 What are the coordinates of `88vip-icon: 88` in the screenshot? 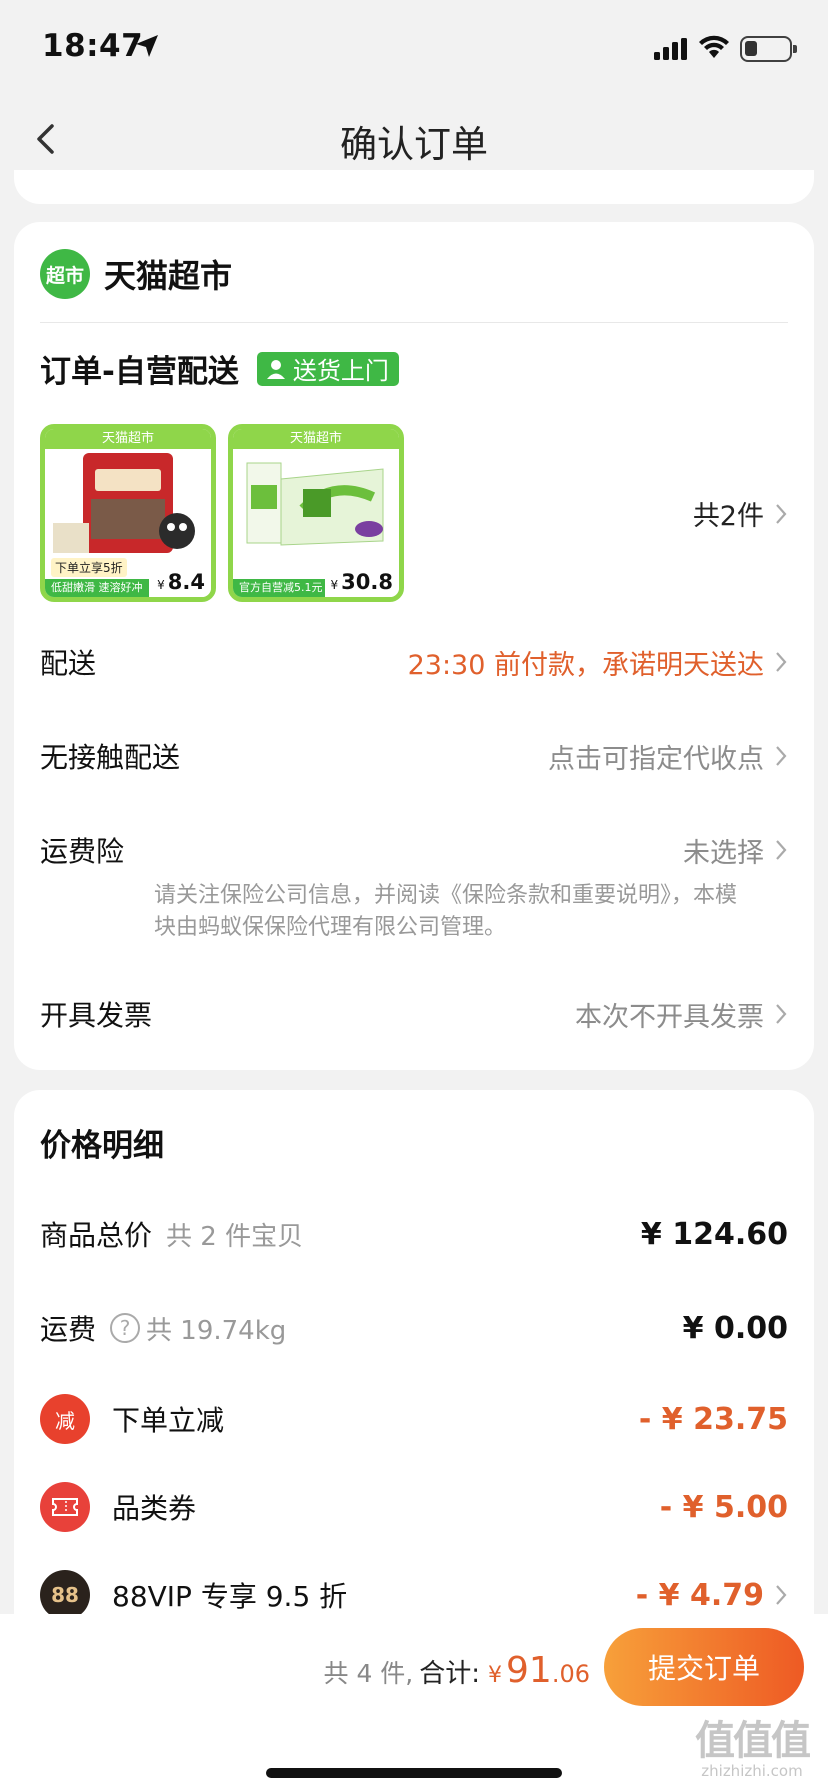 It's located at (65, 1595).